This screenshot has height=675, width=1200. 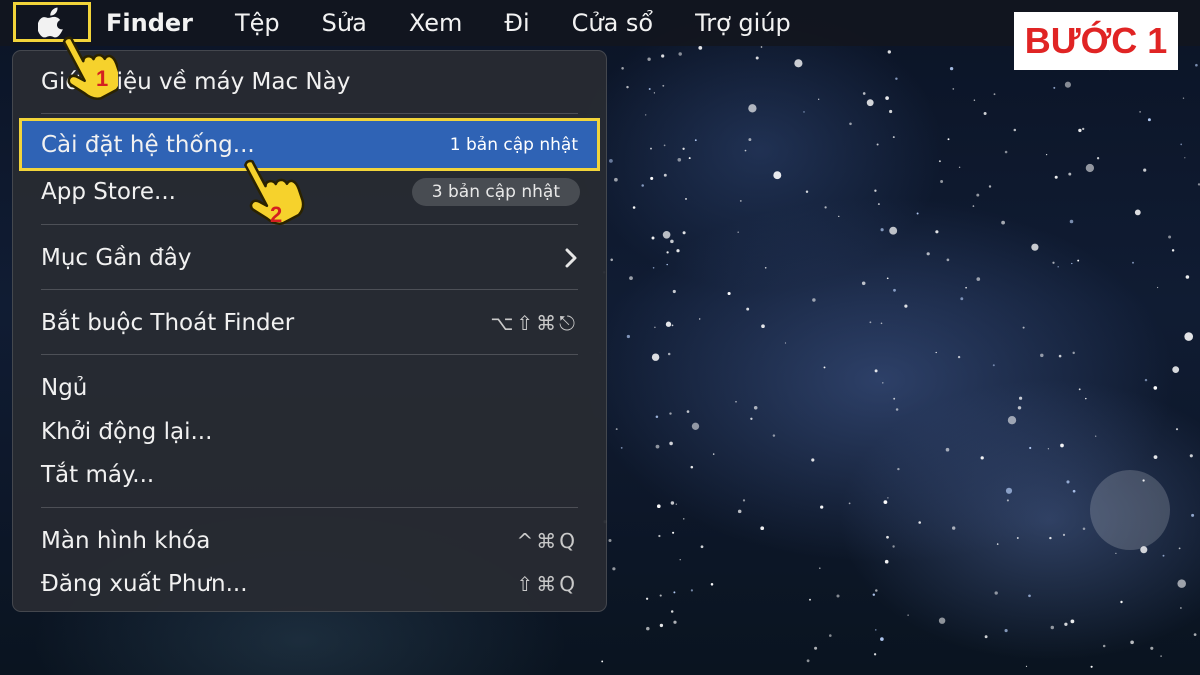 I want to click on keyboard-shortcut: ⇧⌘Q, so click(x=547, y=584).